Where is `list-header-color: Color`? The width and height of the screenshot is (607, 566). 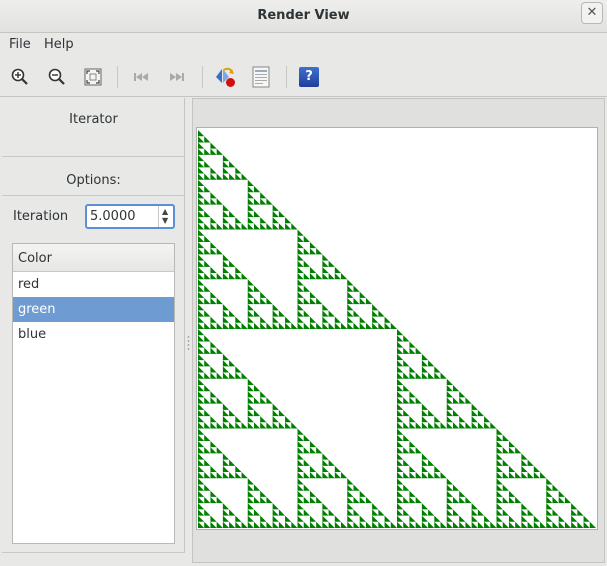 list-header-color: Color is located at coordinates (93, 258).